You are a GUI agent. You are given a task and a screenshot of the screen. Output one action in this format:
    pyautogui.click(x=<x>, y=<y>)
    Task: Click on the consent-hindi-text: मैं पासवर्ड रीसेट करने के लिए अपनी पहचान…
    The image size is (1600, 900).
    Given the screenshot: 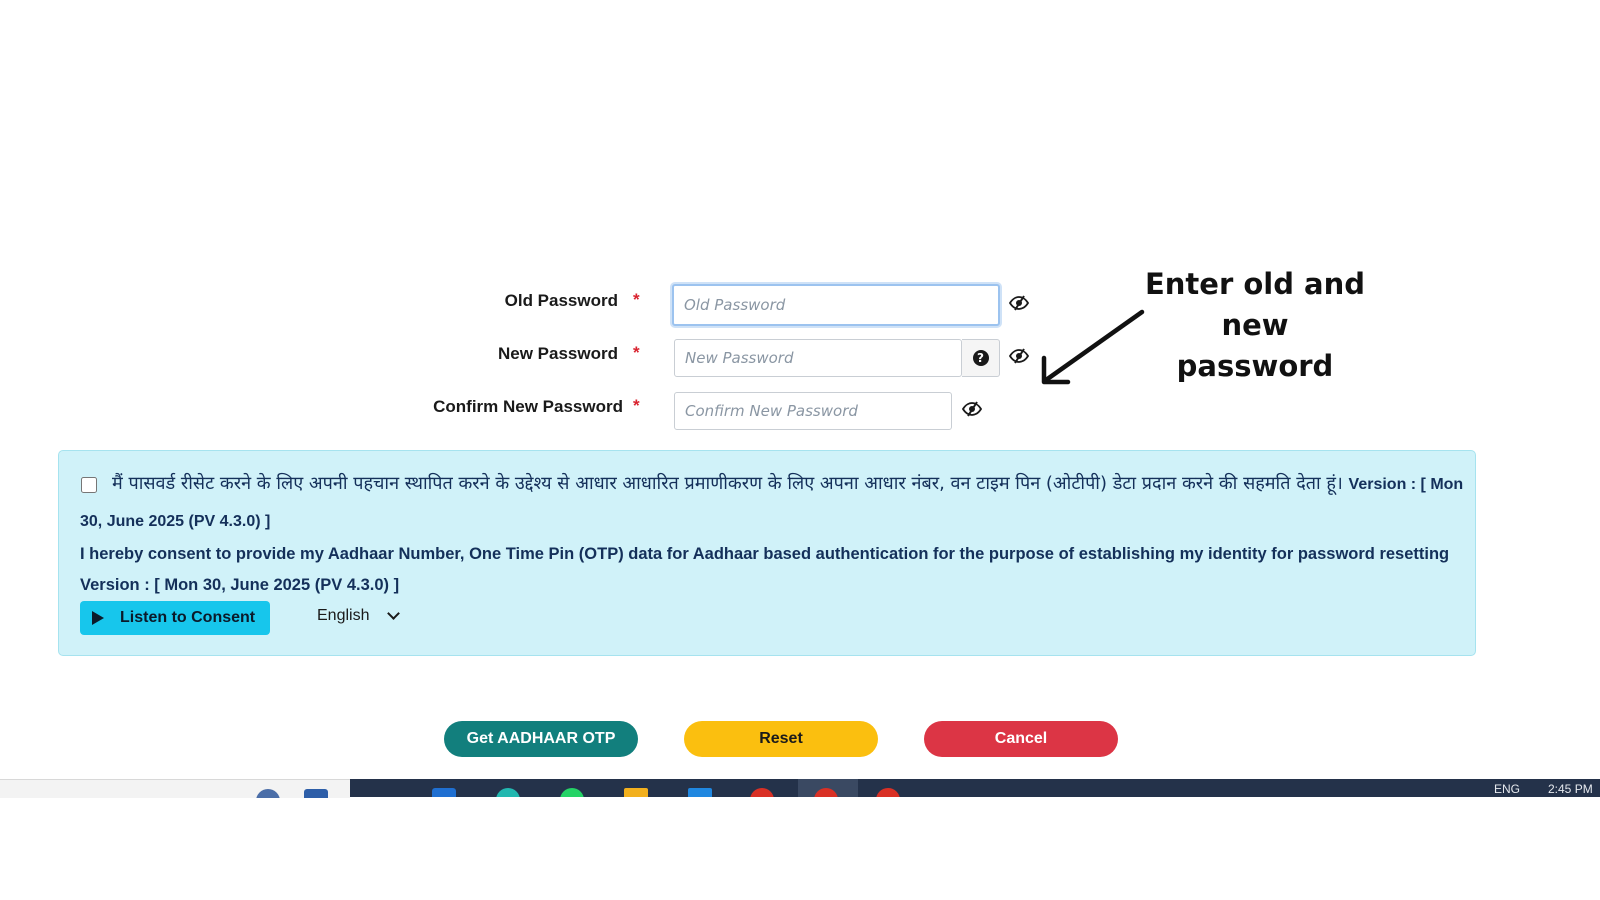 What is the action you would take?
    pyautogui.click(x=727, y=483)
    